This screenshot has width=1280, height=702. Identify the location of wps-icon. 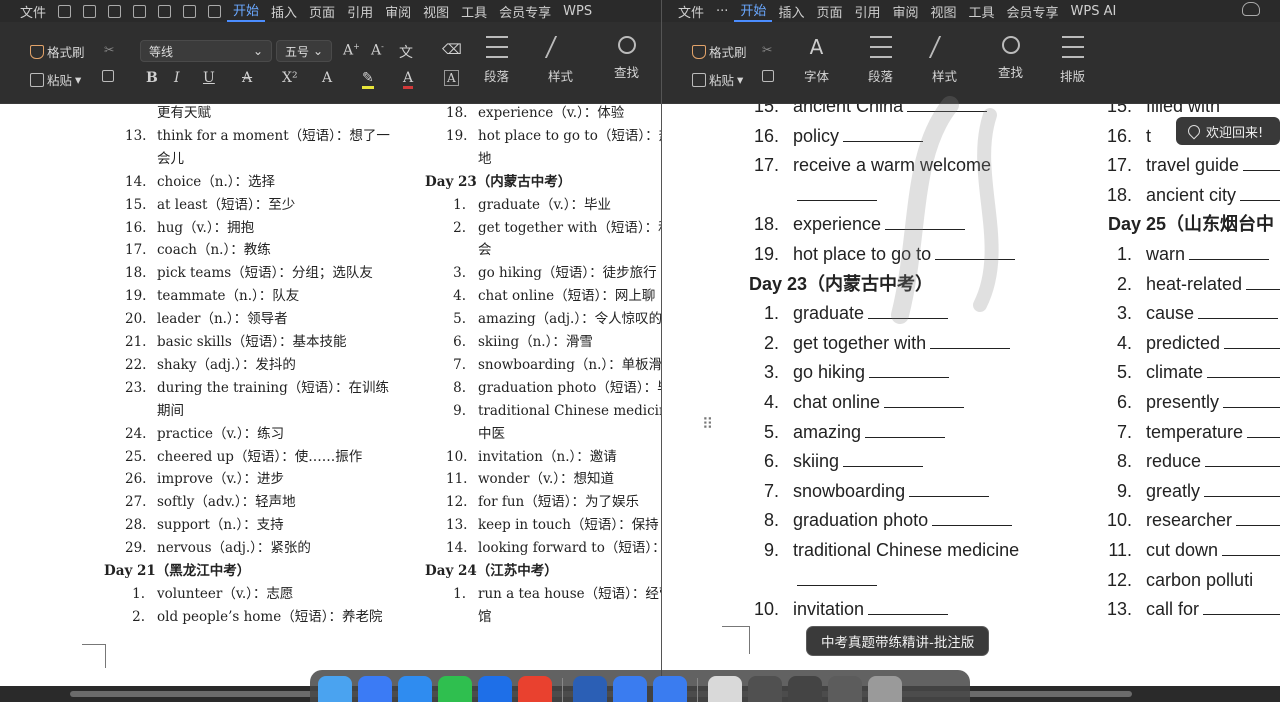
(535, 689).